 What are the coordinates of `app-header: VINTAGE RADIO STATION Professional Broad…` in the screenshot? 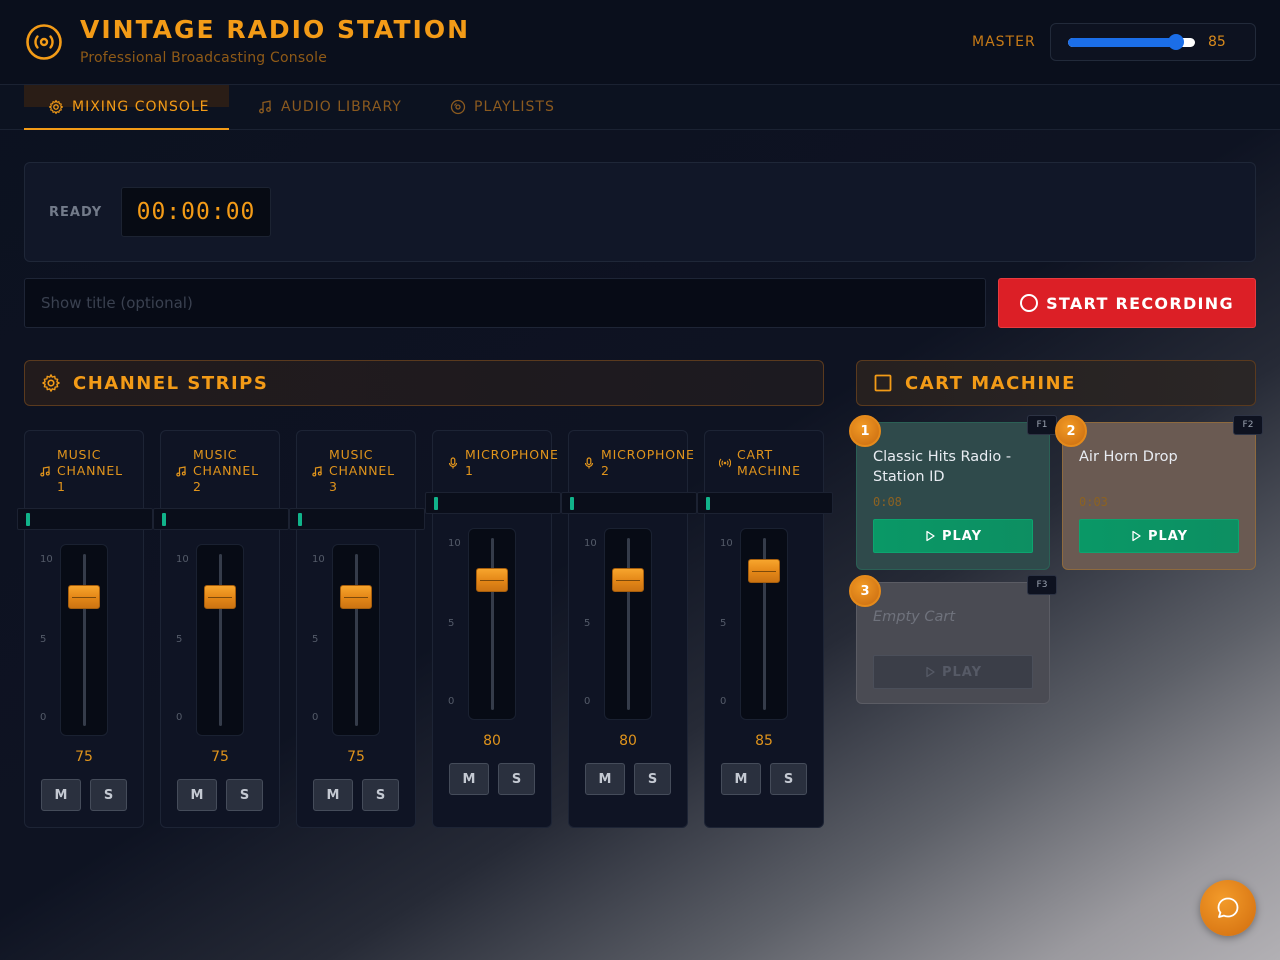 It's located at (640, 42).